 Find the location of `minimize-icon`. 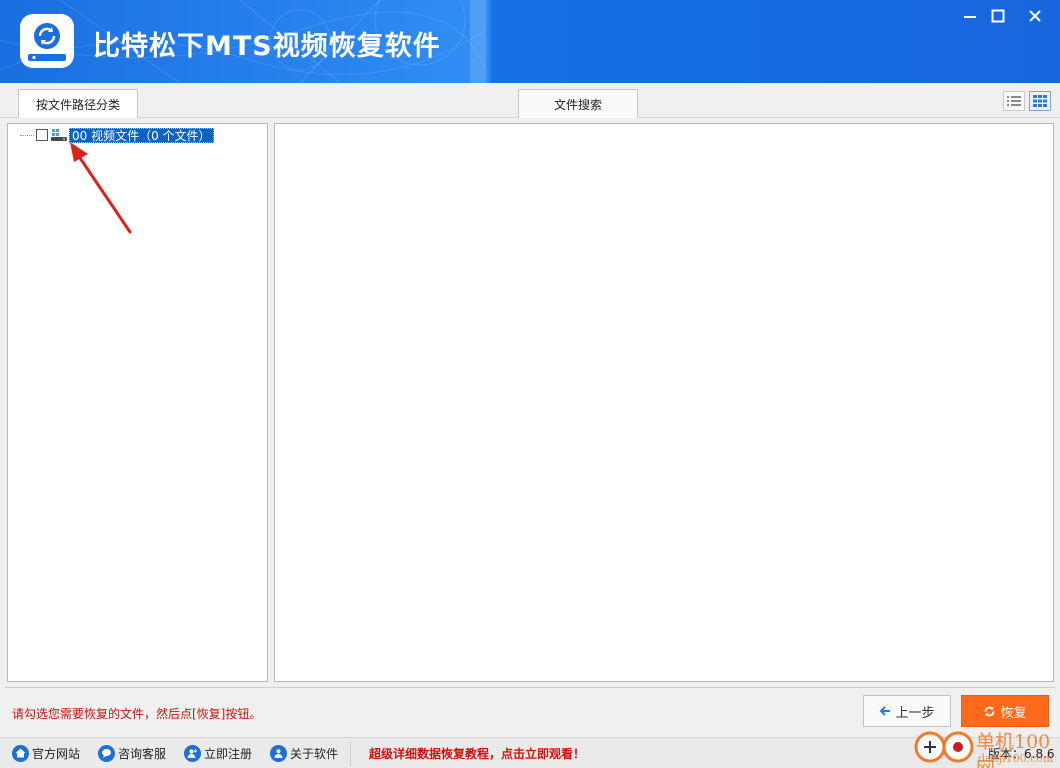

minimize-icon is located at coordinates (970, 17).